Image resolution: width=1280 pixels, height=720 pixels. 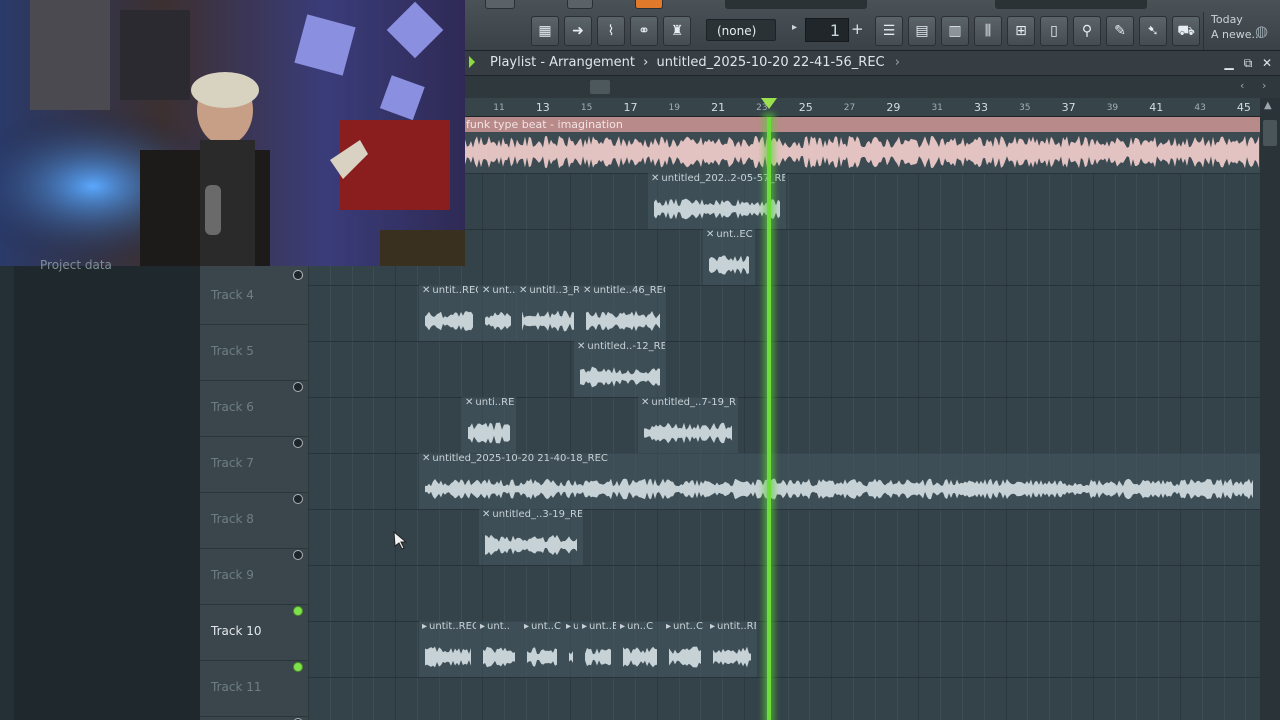 What do you see at coordinates (862, 145) in the screenshot?
I see `audio-clip-main: funk type beat - imagination` at bounding box center [862, 145].